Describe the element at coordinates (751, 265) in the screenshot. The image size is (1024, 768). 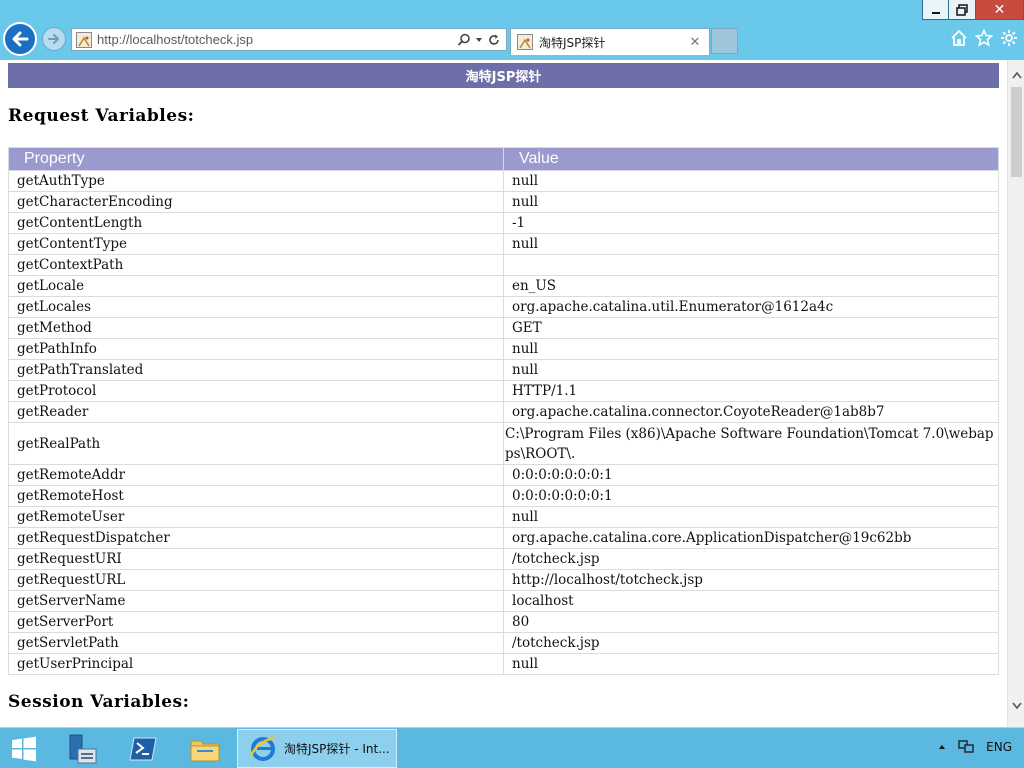
I see `cell-value` at that location.